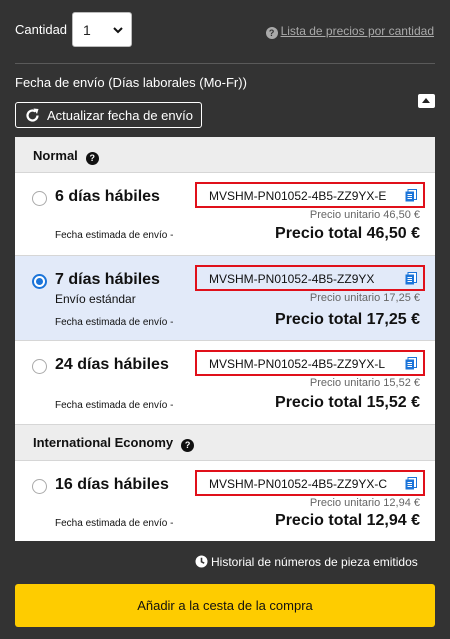 The width and height of the screenshot is (450, 639). I want to click on quantity-label: Cantidad, so click(41, 29).